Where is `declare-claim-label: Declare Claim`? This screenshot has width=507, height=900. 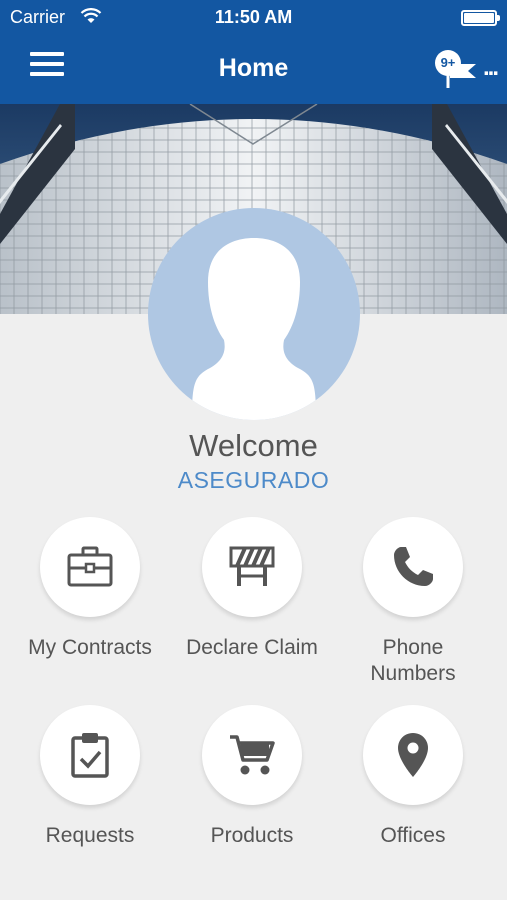 declare-claim-label: Declare Claim is located at coordinates (252, 647).